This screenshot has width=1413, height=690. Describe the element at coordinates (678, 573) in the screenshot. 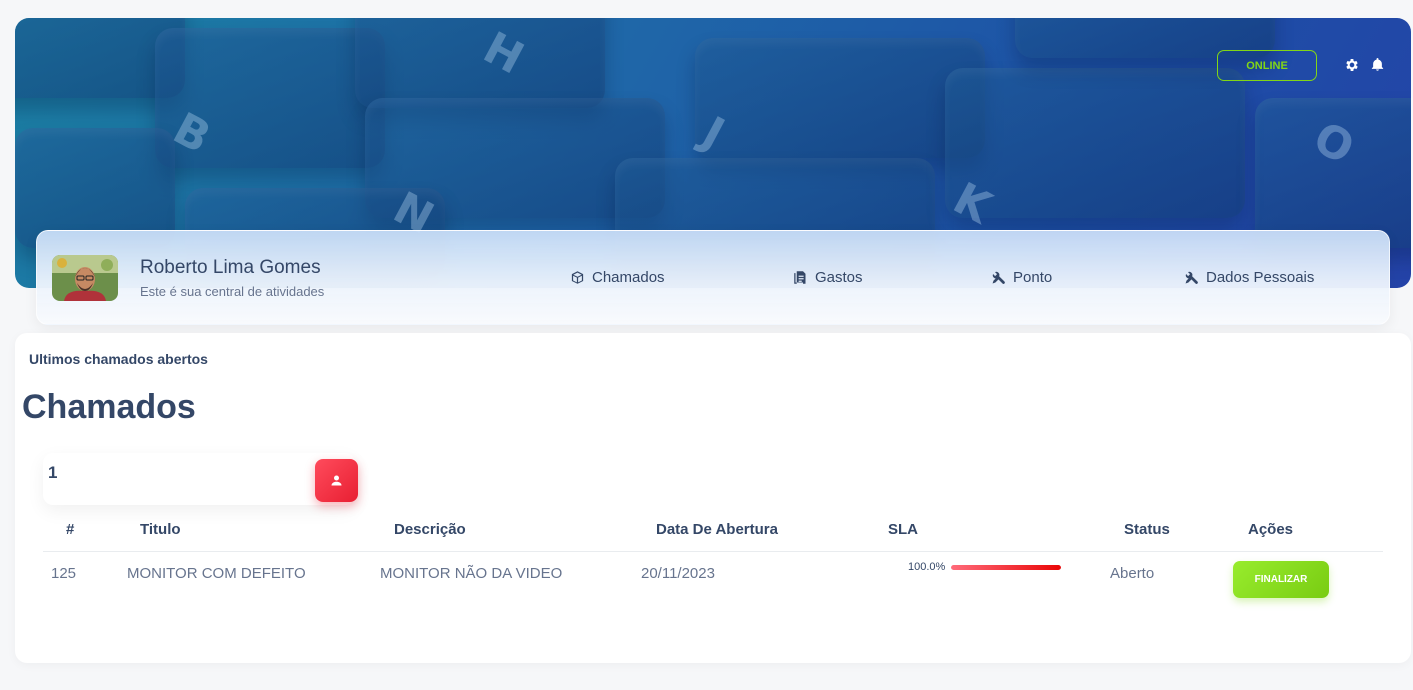

I see `cell-data: 20/11/2023` at that location.